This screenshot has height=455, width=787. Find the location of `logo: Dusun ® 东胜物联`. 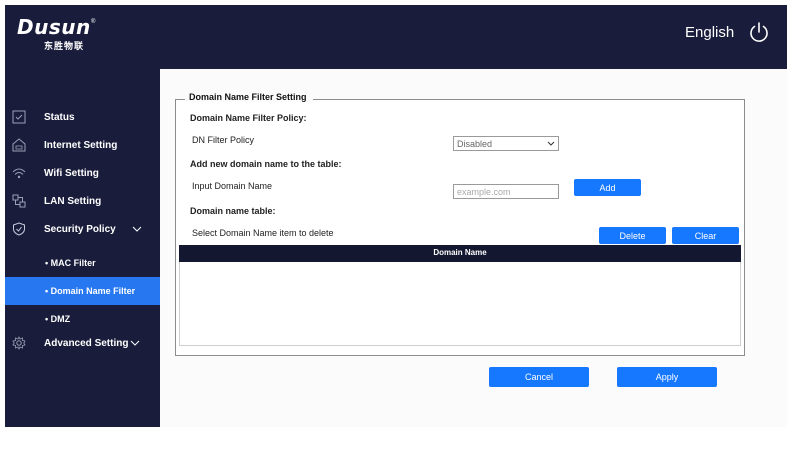

logo: Dusun ® 东胜物联 is located at coordinates (56, 33).